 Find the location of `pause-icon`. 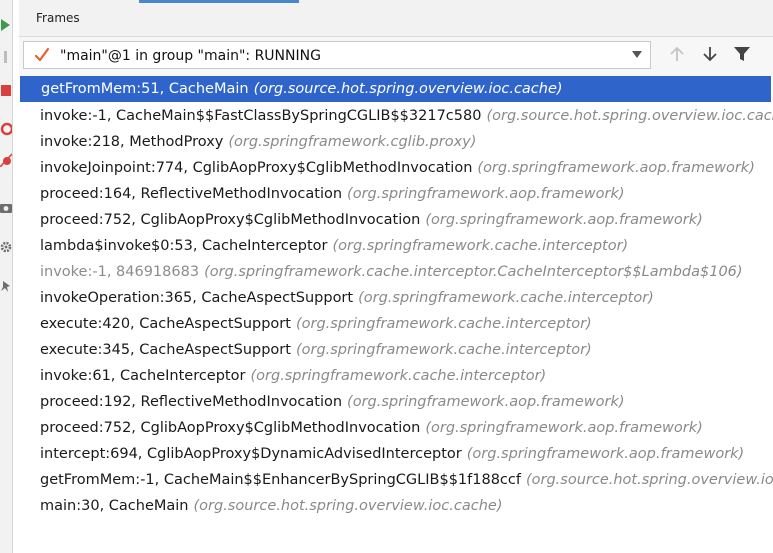

pause-icon is located at coordinates (6, 57).